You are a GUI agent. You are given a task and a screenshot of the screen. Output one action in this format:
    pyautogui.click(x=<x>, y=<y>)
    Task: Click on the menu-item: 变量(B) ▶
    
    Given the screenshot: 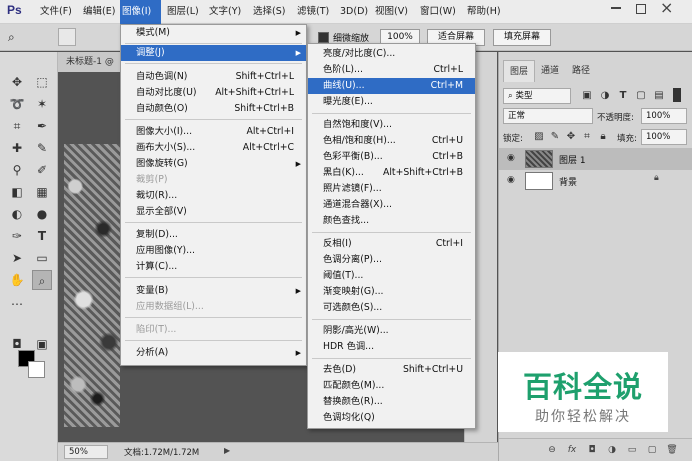 What is the action you would take?
    pyautogui.click(x=213, y=291)
    